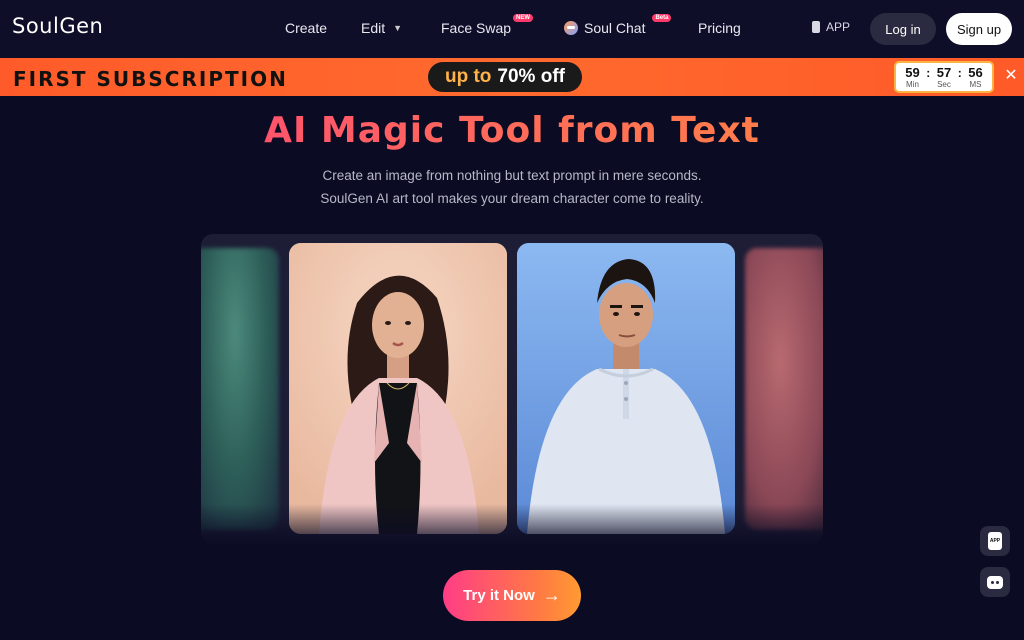  I want to click on carousel-card-female-portrait, so click(398, 388).